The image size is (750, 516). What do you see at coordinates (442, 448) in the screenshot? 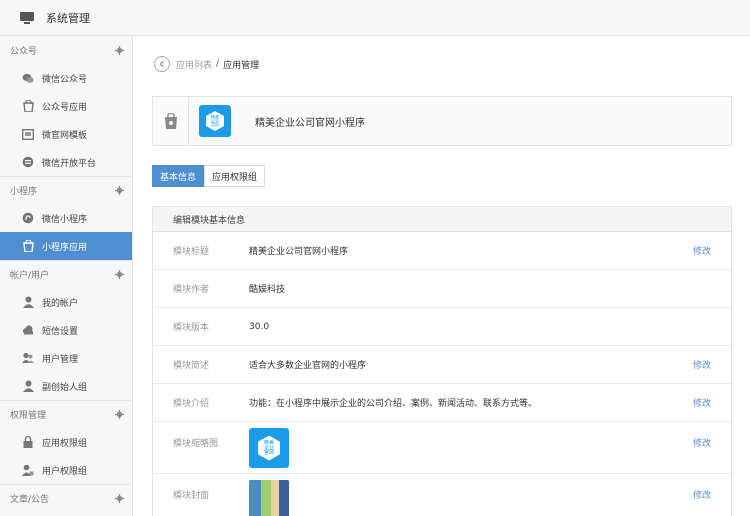
I see `table-row: 模块缩略图 精美 企业 官网 修改` at bounding box center [442, 448].